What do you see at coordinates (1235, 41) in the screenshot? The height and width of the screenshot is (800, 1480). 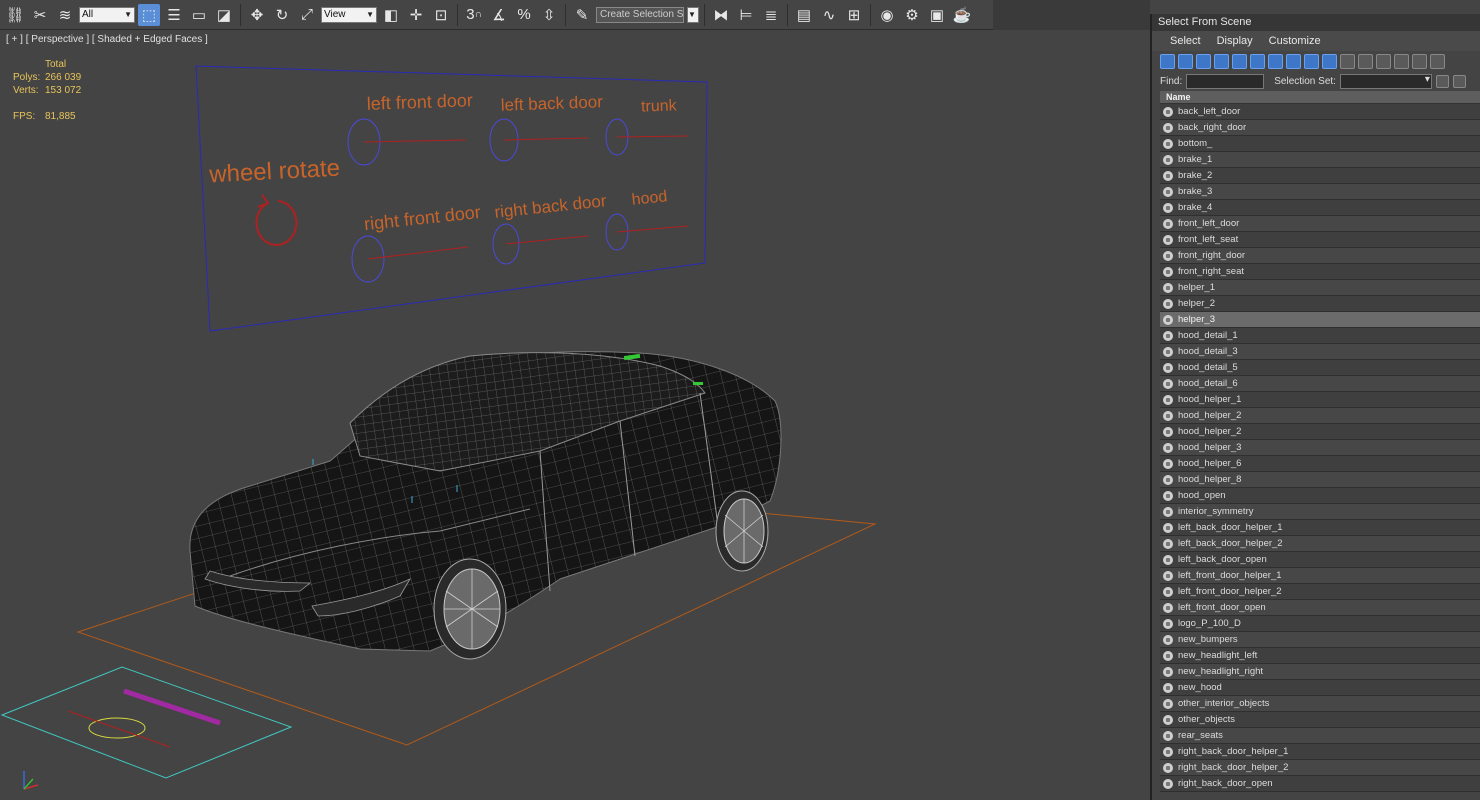 I see `menu-display: Display` at bounding box center [1235, 41].